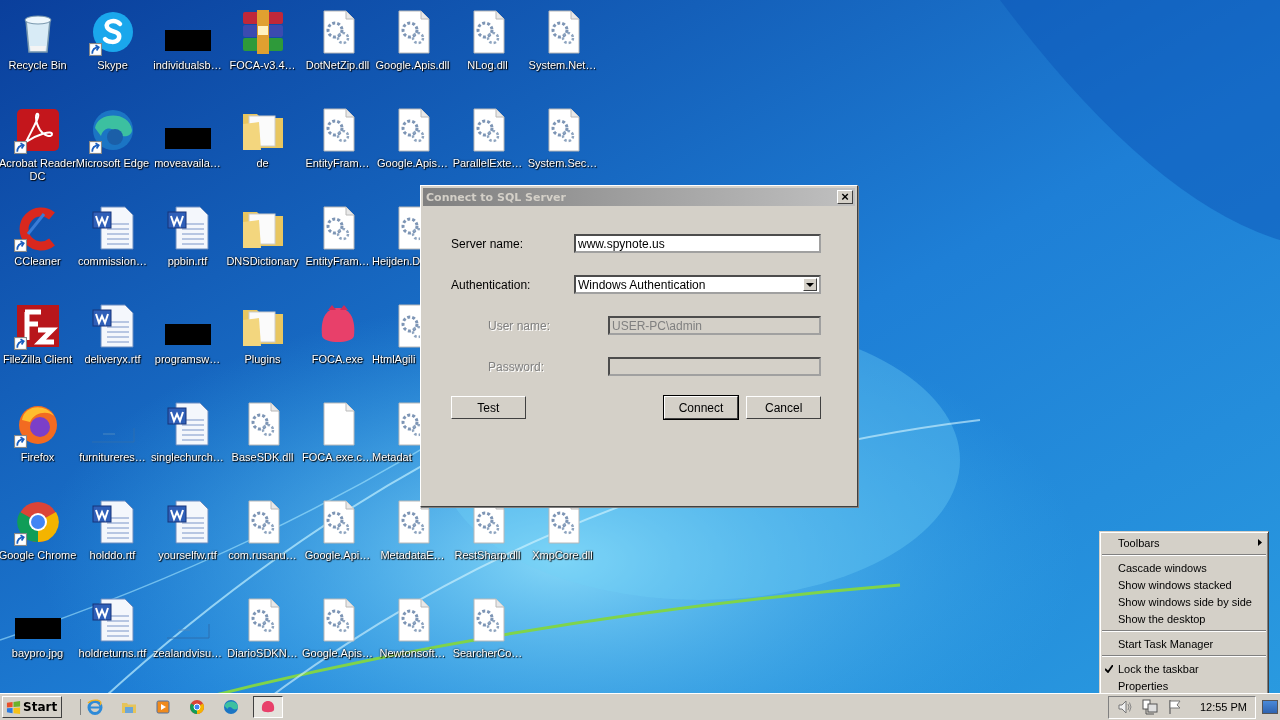 The width and height of the screenshot is (1280, 720). What do you see at coordinates (262, 359) in the screenshot?
I see `icon-label: Plugins` at bounding box center [262, 359].